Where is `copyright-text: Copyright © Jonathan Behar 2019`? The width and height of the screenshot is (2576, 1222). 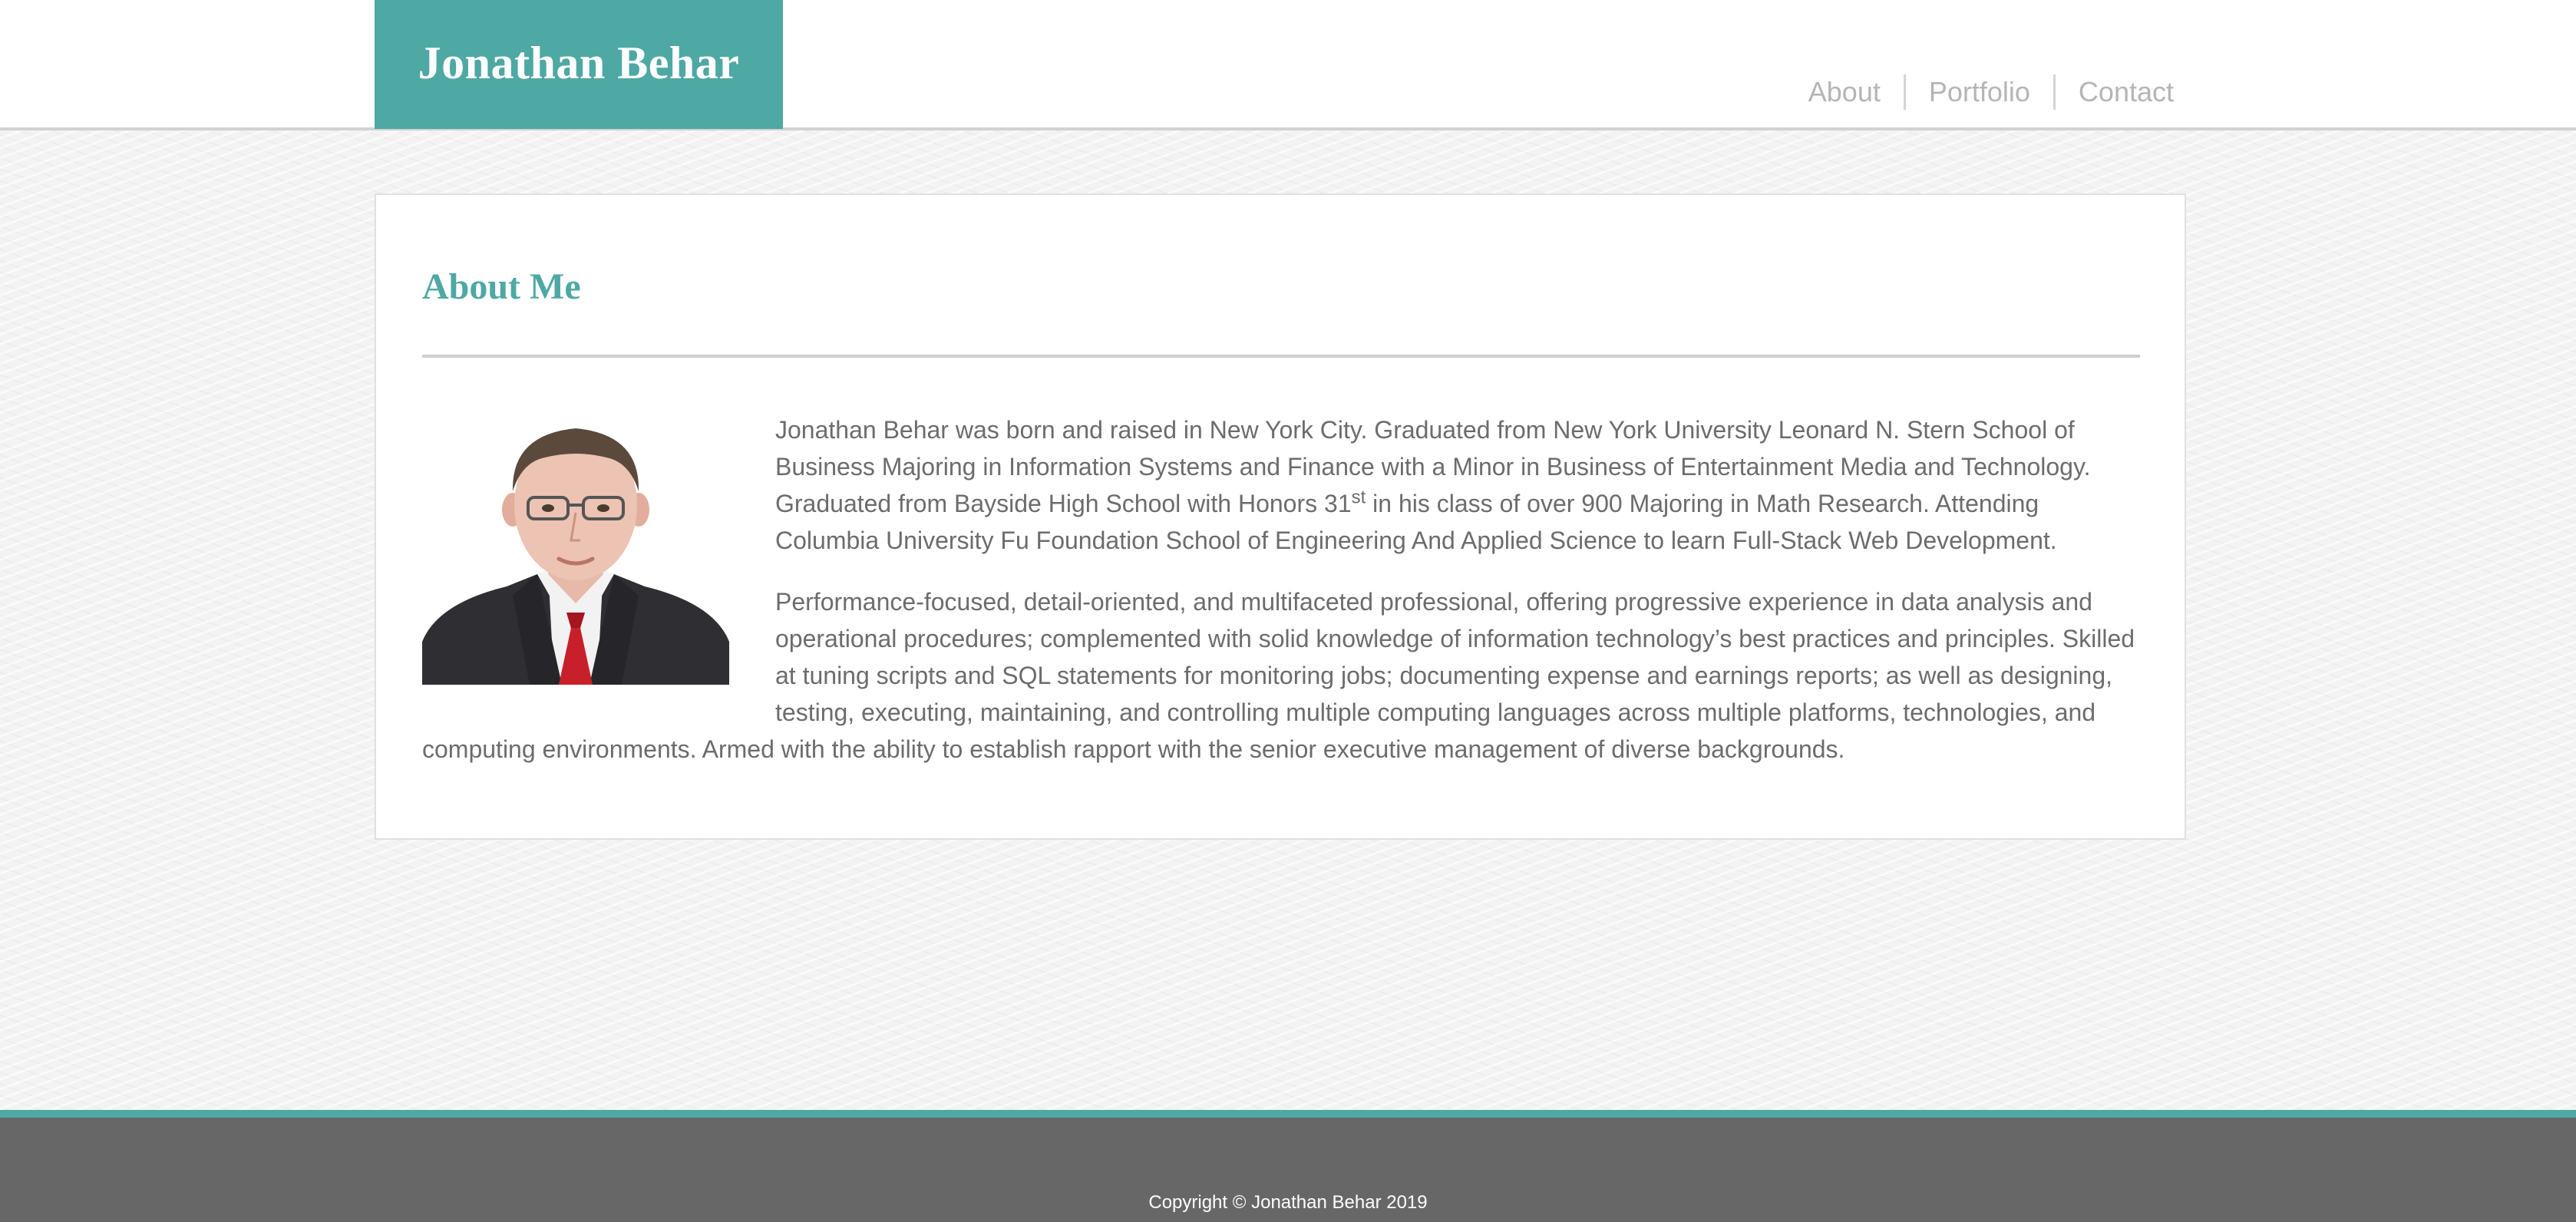 copyright-text: Copyright © Jonathan Behar 2019 is located at coordinates (1288, 1202).